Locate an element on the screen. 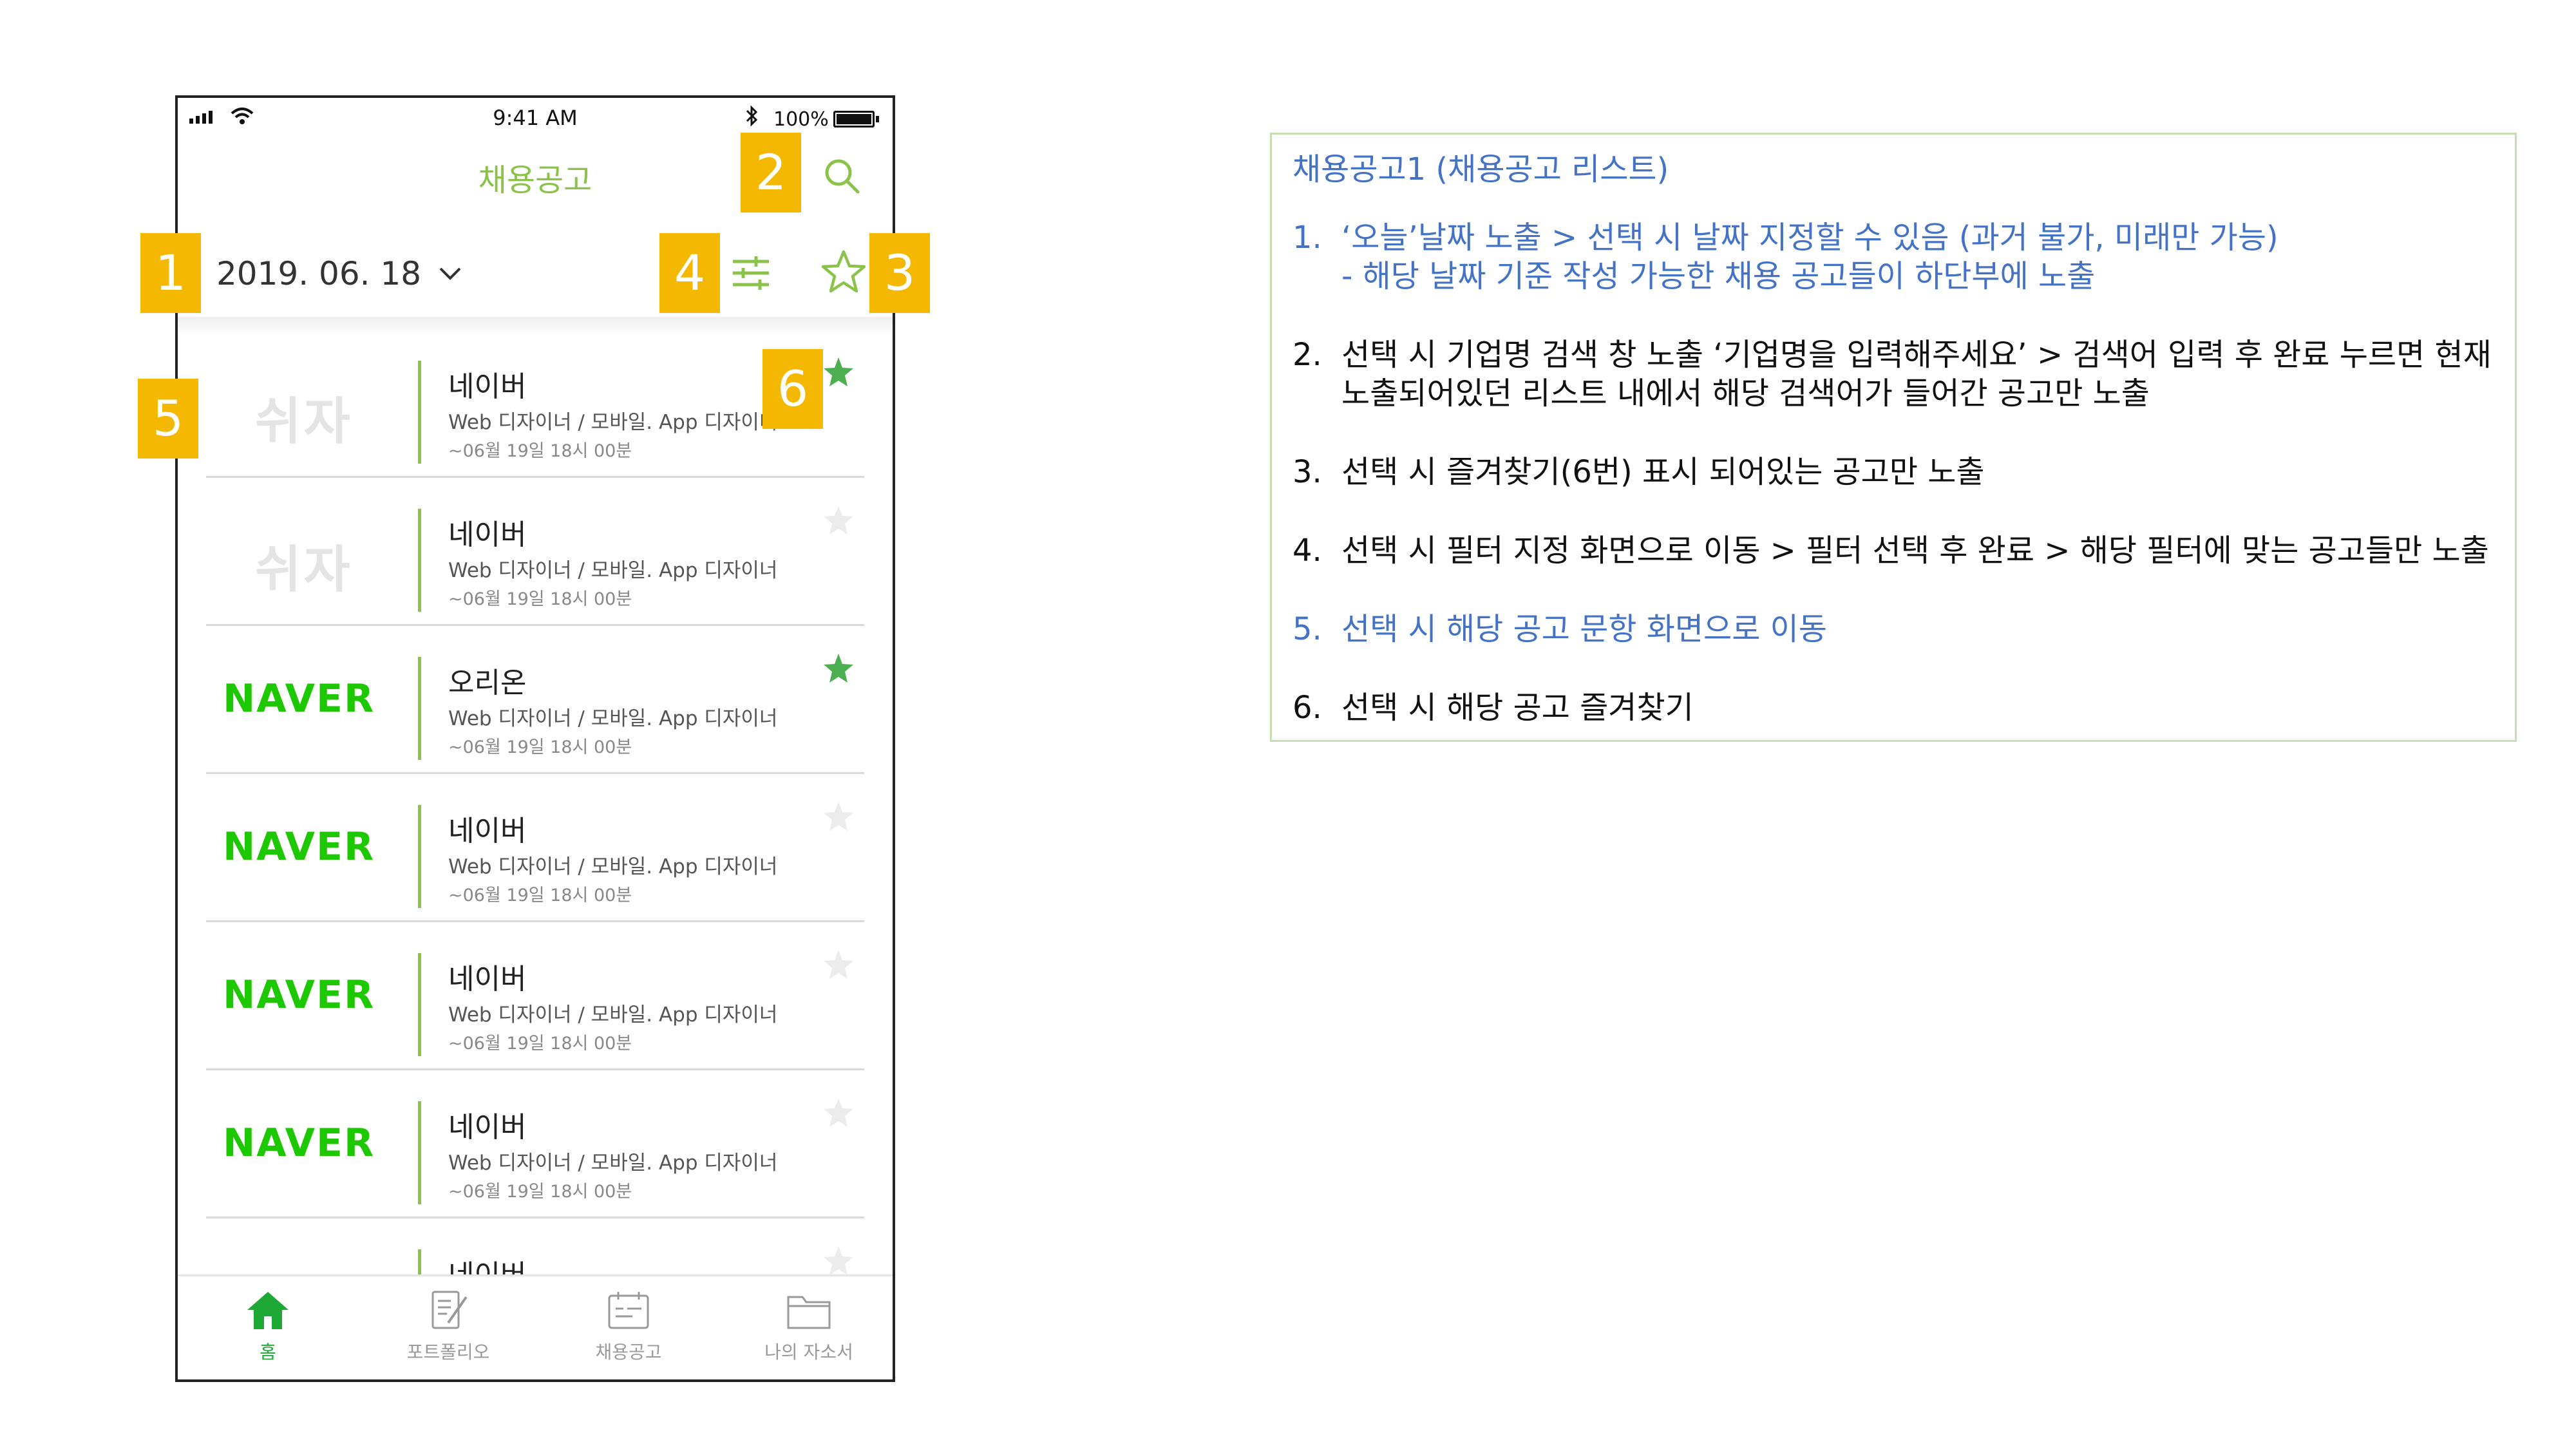 Image resolution: width=2576 pixels, height=1449 pixels. search-icon is located at coordinates (842, 175).